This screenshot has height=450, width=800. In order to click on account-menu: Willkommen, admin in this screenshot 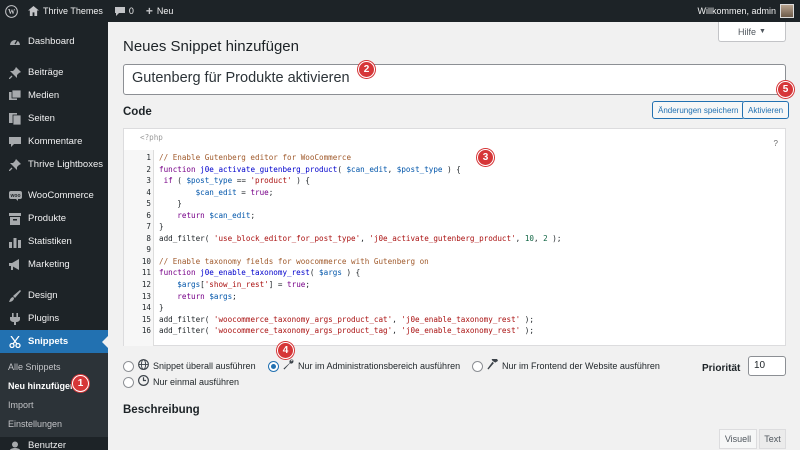, I will do `click(745, 11)`.